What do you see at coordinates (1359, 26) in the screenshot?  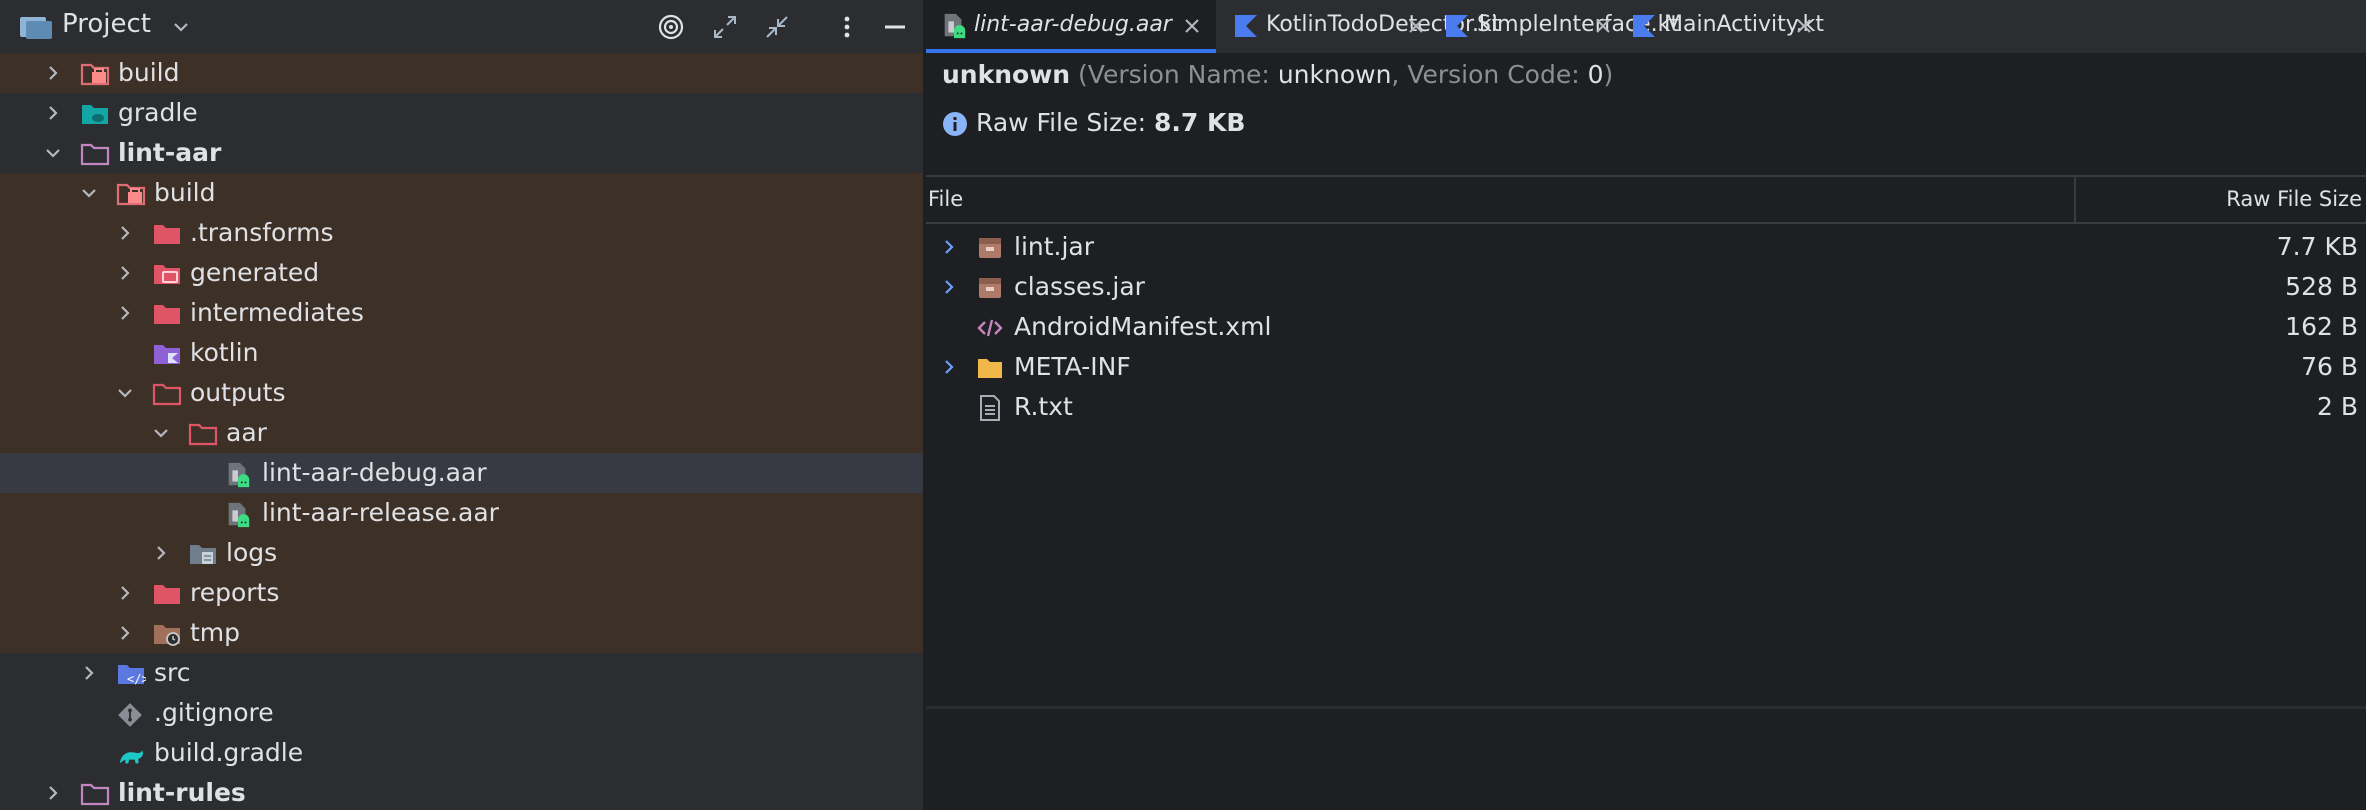 I see `tab-KotlinTodoDetector-kt: KotlinTodoDetector.kt` at bounding box center [1359, 26].